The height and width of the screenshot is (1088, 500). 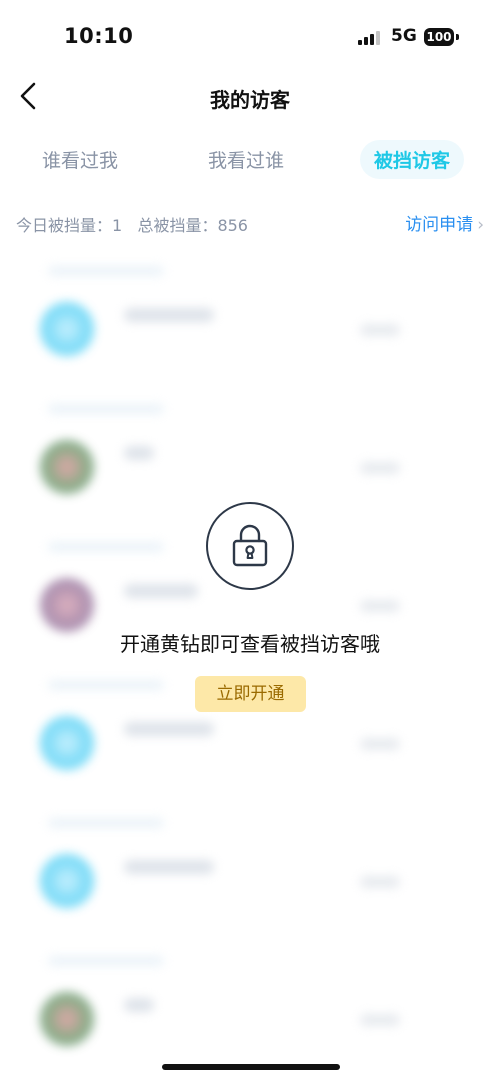 What do you see at coordinates (412, 159) in the screenshot?
I see `tab-blocked-visitors: 被挡访客` at bounding box center [412, 159].